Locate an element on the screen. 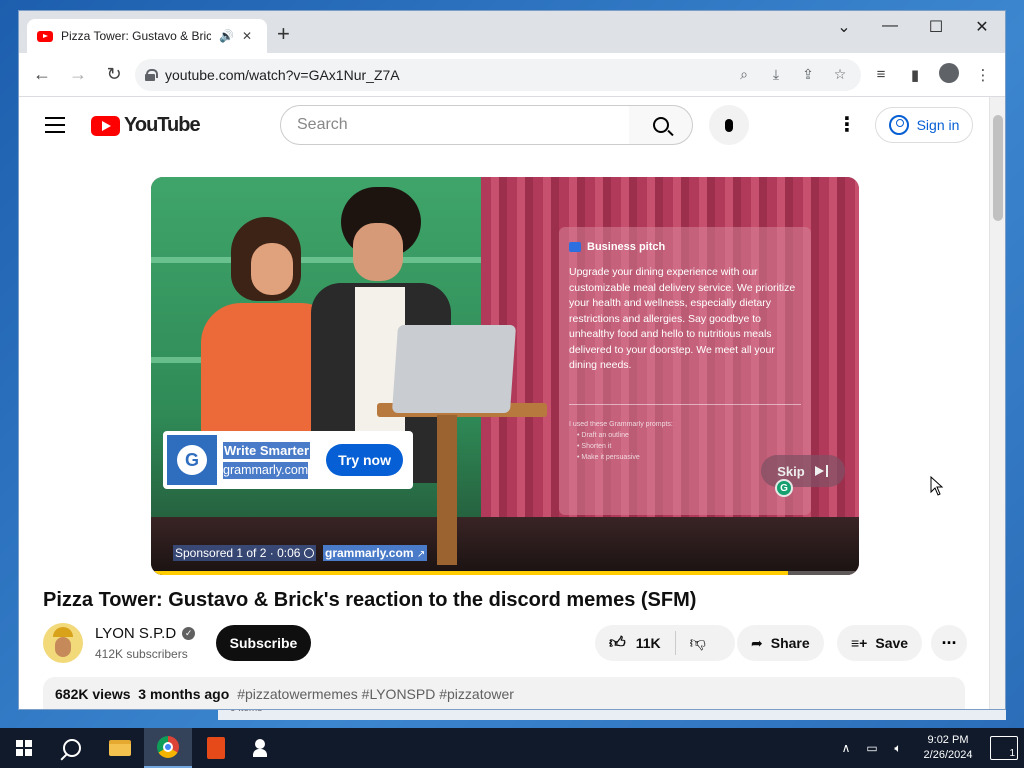 This screenshot has height=768, width=1024. page-scrollbar is located at coordinates (997, 403).